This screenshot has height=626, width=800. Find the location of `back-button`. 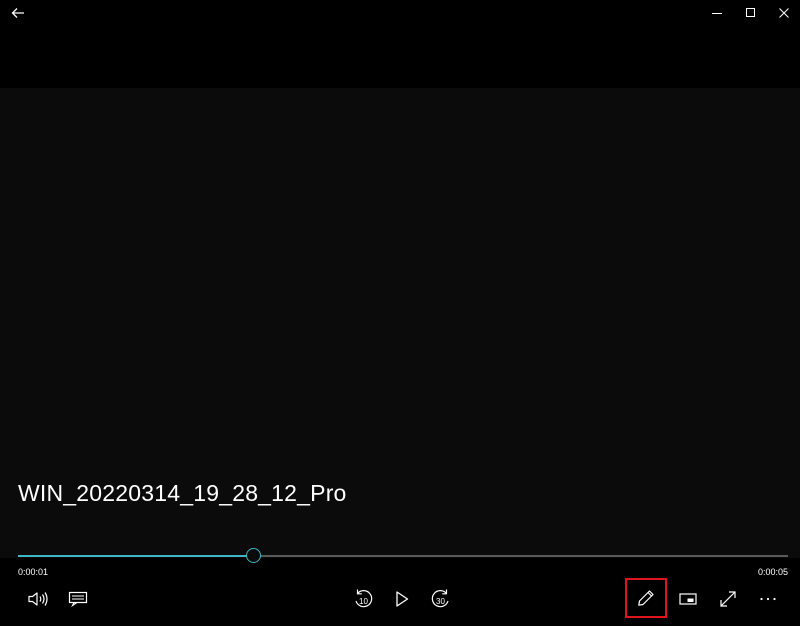

back-button is located at coordinates (18, 13).